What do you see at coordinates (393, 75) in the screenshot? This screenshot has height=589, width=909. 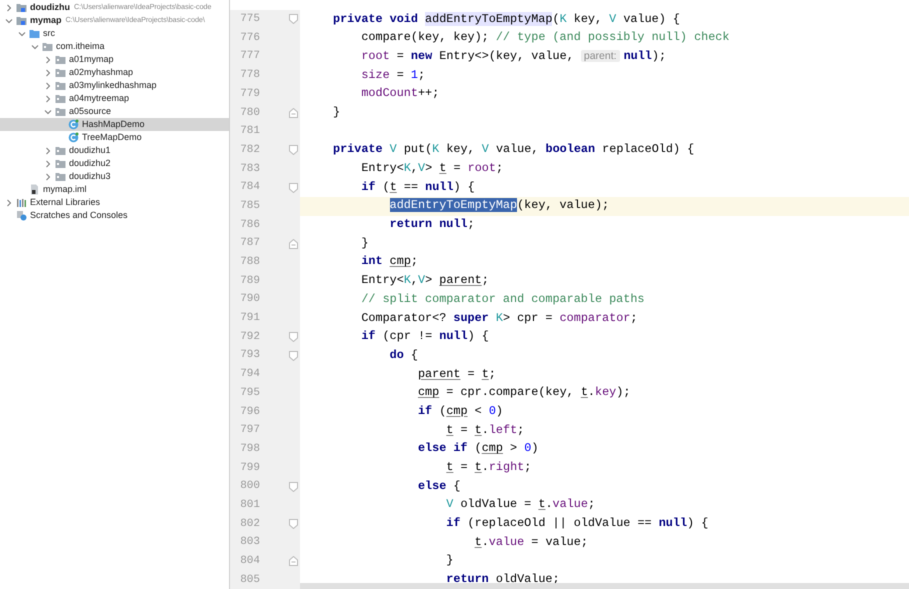 I see `code-line: size = 1;` at bounding box center [393, 75].